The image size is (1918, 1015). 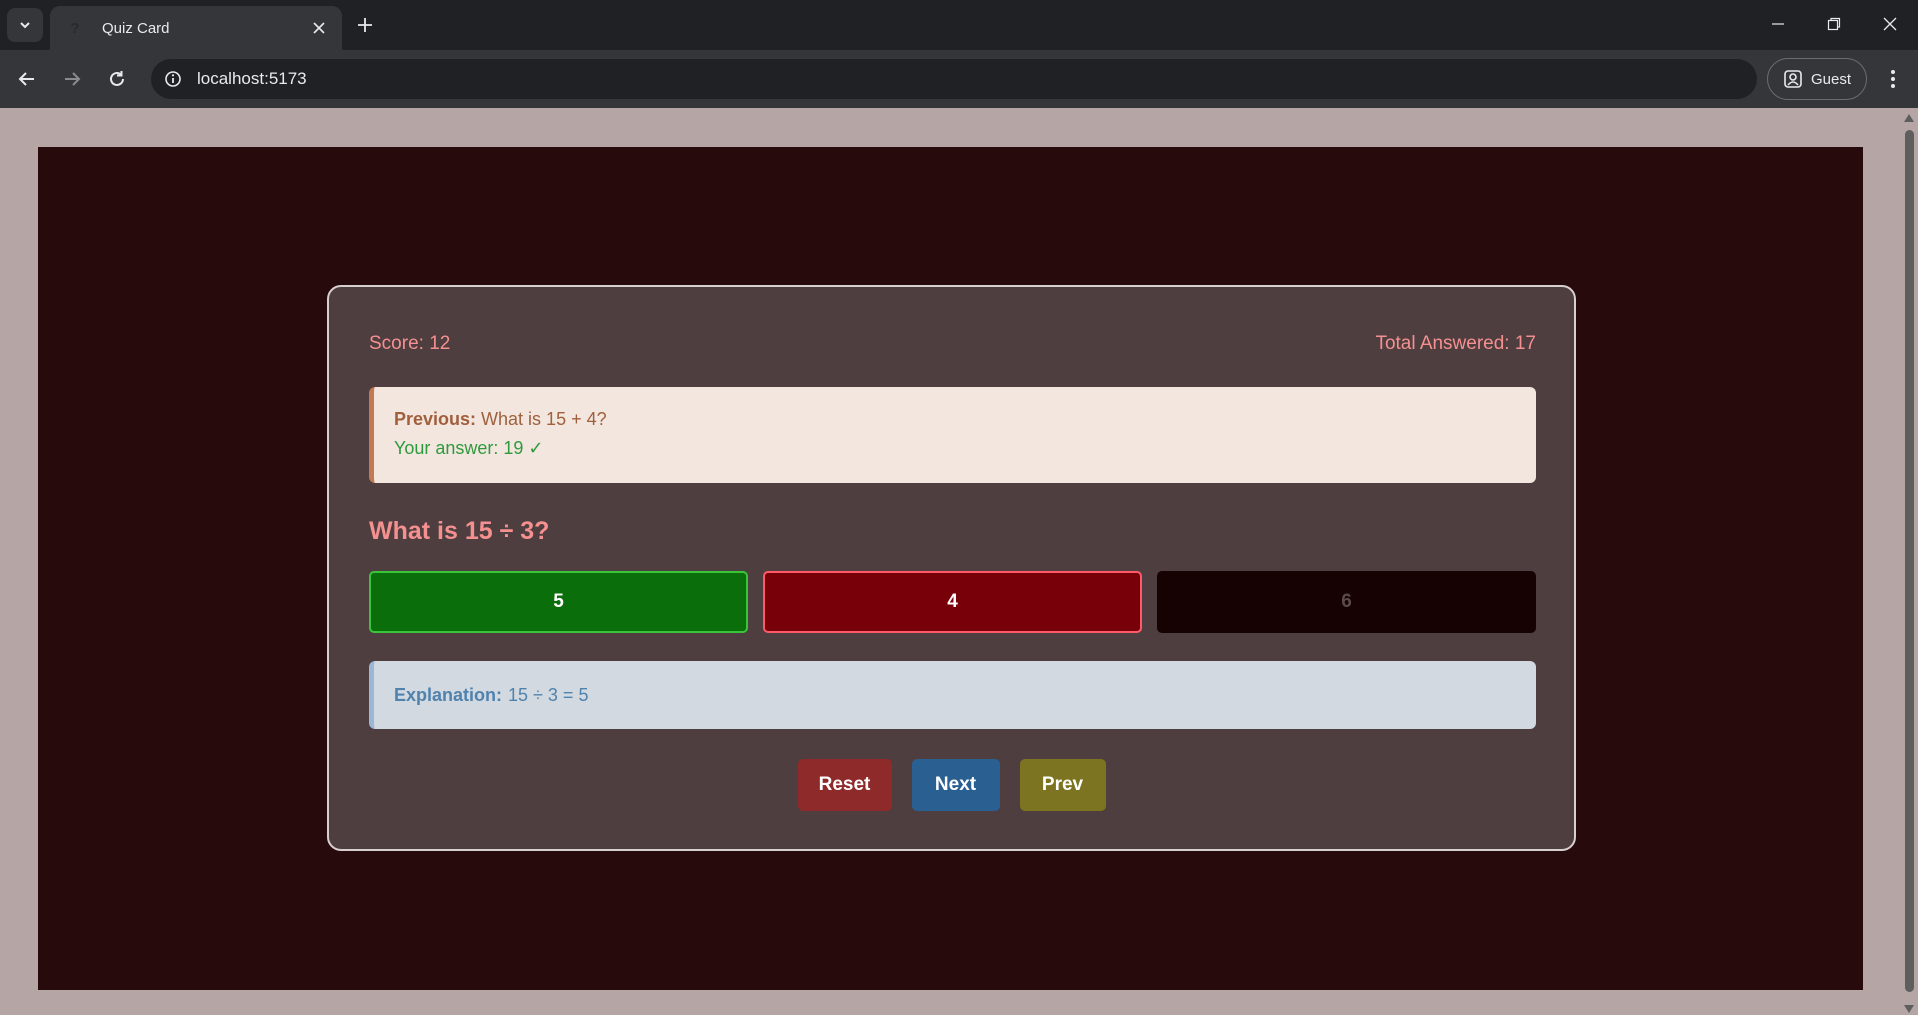 I want to click on tab-close-icon, so click(x=319, y=28).